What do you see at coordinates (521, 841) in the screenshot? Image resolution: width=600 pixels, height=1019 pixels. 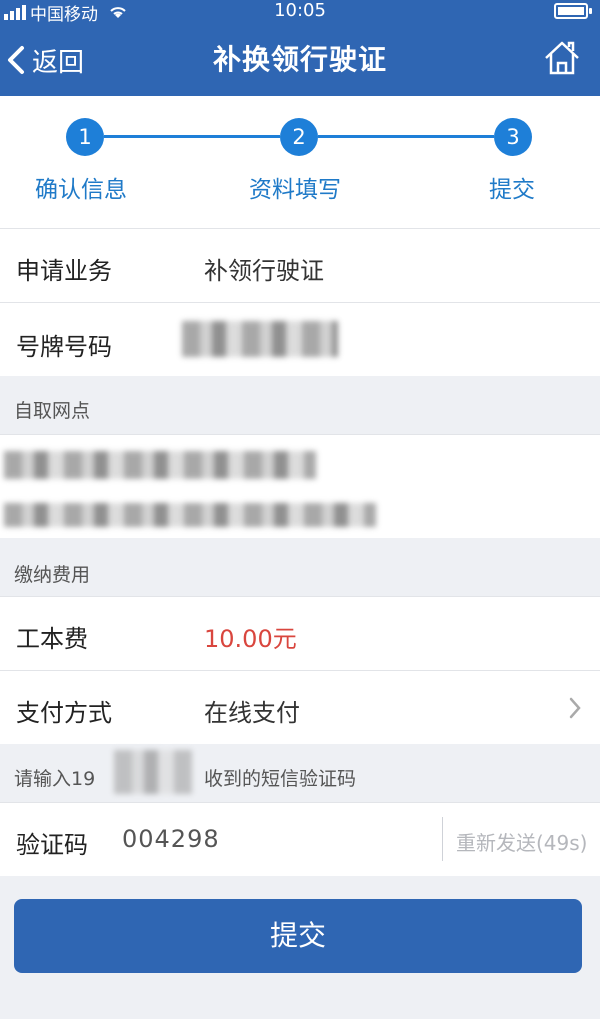 I see `resend-button: 重新发送(49s)` at bounding box center [521, 841].